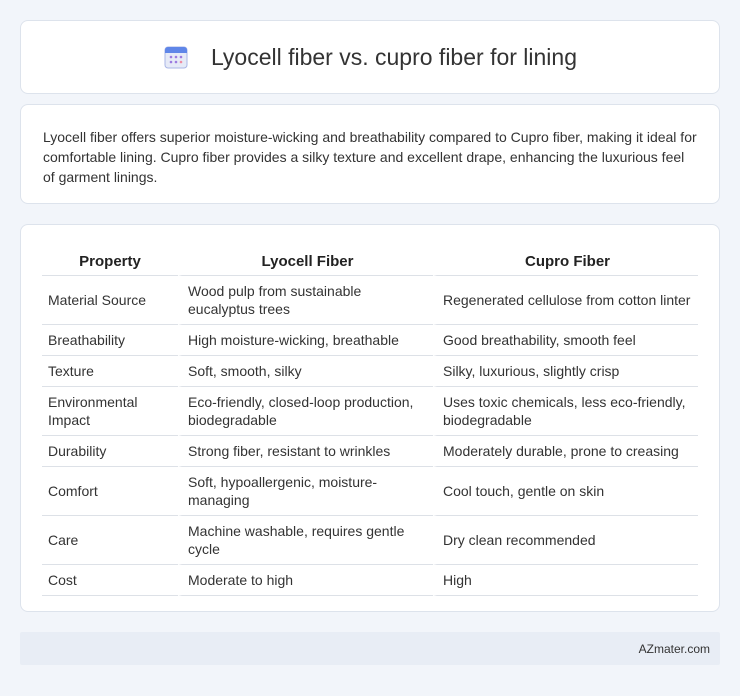 This screenshot has height=696, width=740. What do you see at coordinates (565, 340) in the screenshot?
I see `cupro-cell: Good breathability, smooth feel` at bounding box center [565, 340].